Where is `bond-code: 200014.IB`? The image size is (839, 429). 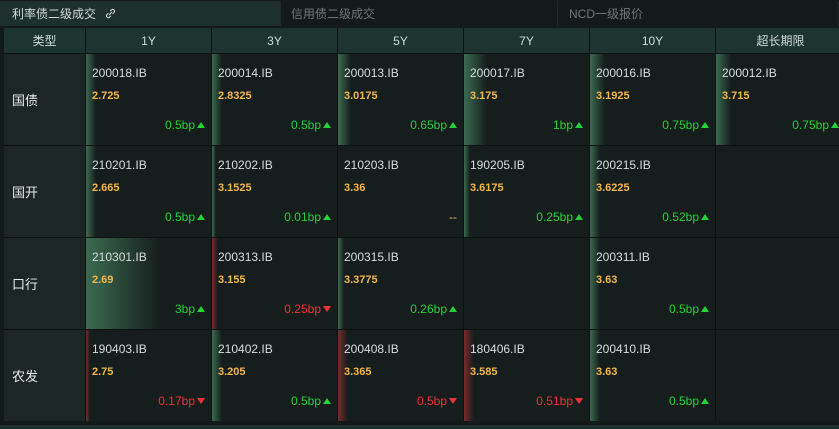
bond-code: 200014.IB is located at coordinates (245, 73).